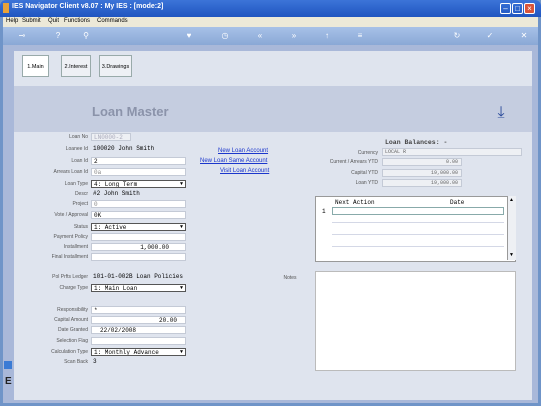  Describe the element at coordinates (70, 277) in the screenshot. I see `pol-prfts-ledger-label: Pol Prfts Ledger` at that location.